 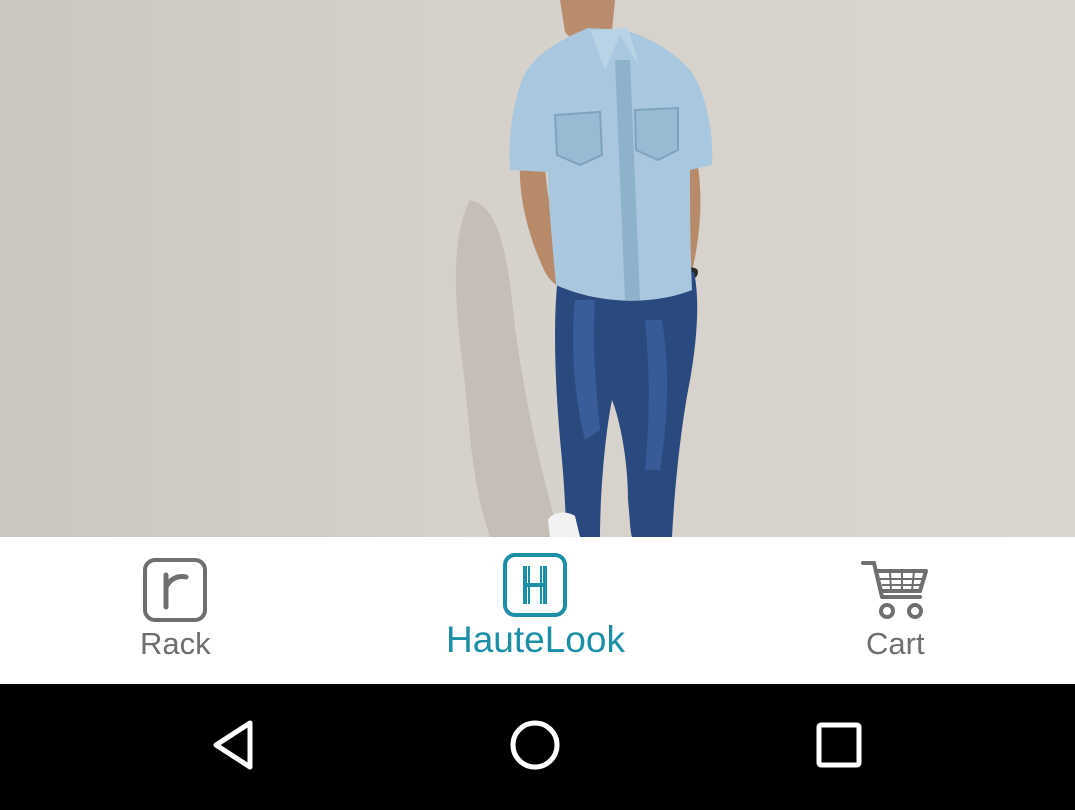 I want to click on tab-hautelook: HauteLook, so click(x=535, y=610).